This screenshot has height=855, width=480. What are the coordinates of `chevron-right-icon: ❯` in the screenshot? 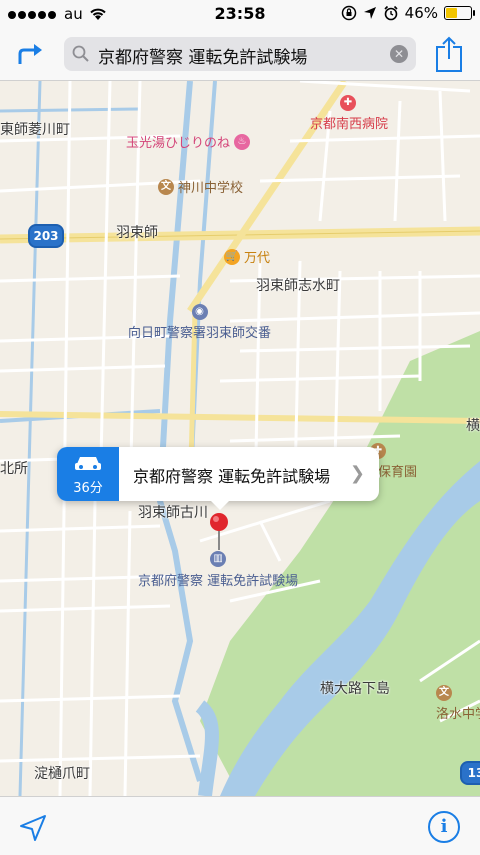 It's located at (357, 473).